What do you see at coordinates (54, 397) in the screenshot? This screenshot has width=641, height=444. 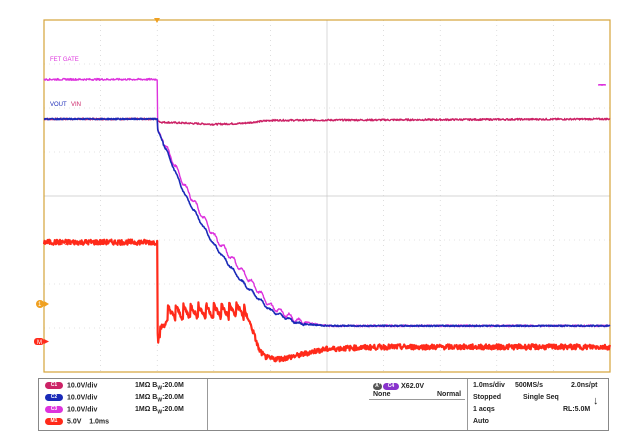 I see `channel-chip-2: C2` at bounding box center [54, 397].